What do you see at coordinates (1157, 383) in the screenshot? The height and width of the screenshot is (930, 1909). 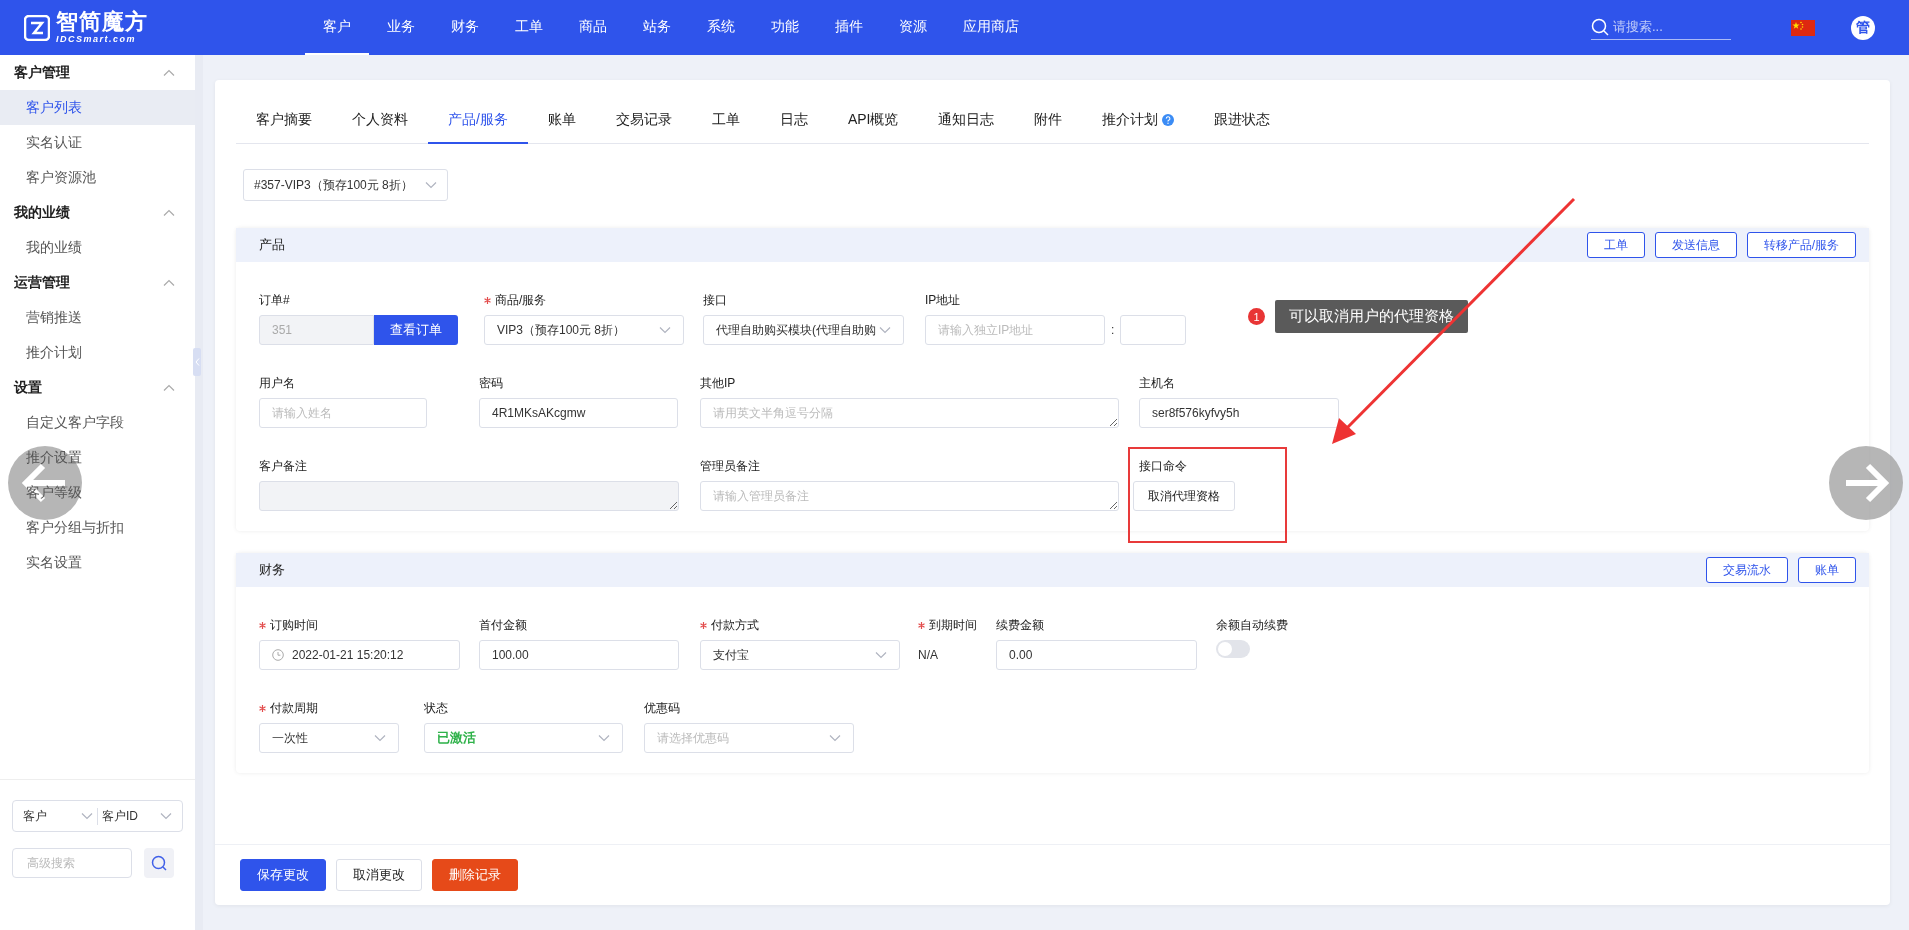 I see `field-label: 主机名` at bounding box center [1157, 383].